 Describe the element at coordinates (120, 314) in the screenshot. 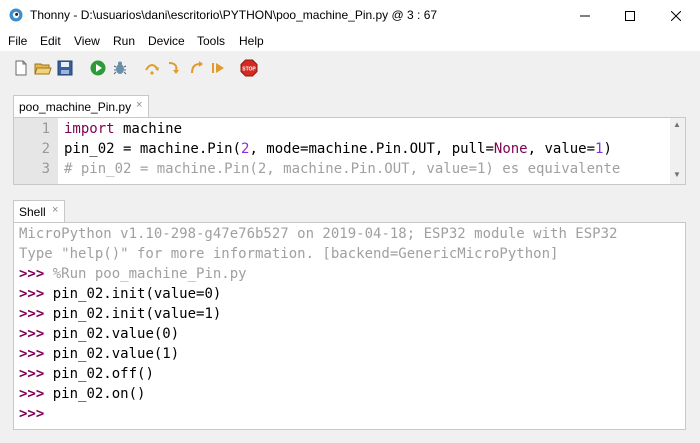

I see `shell-command-line: >>> pin_02.init(value=1)` at that location.